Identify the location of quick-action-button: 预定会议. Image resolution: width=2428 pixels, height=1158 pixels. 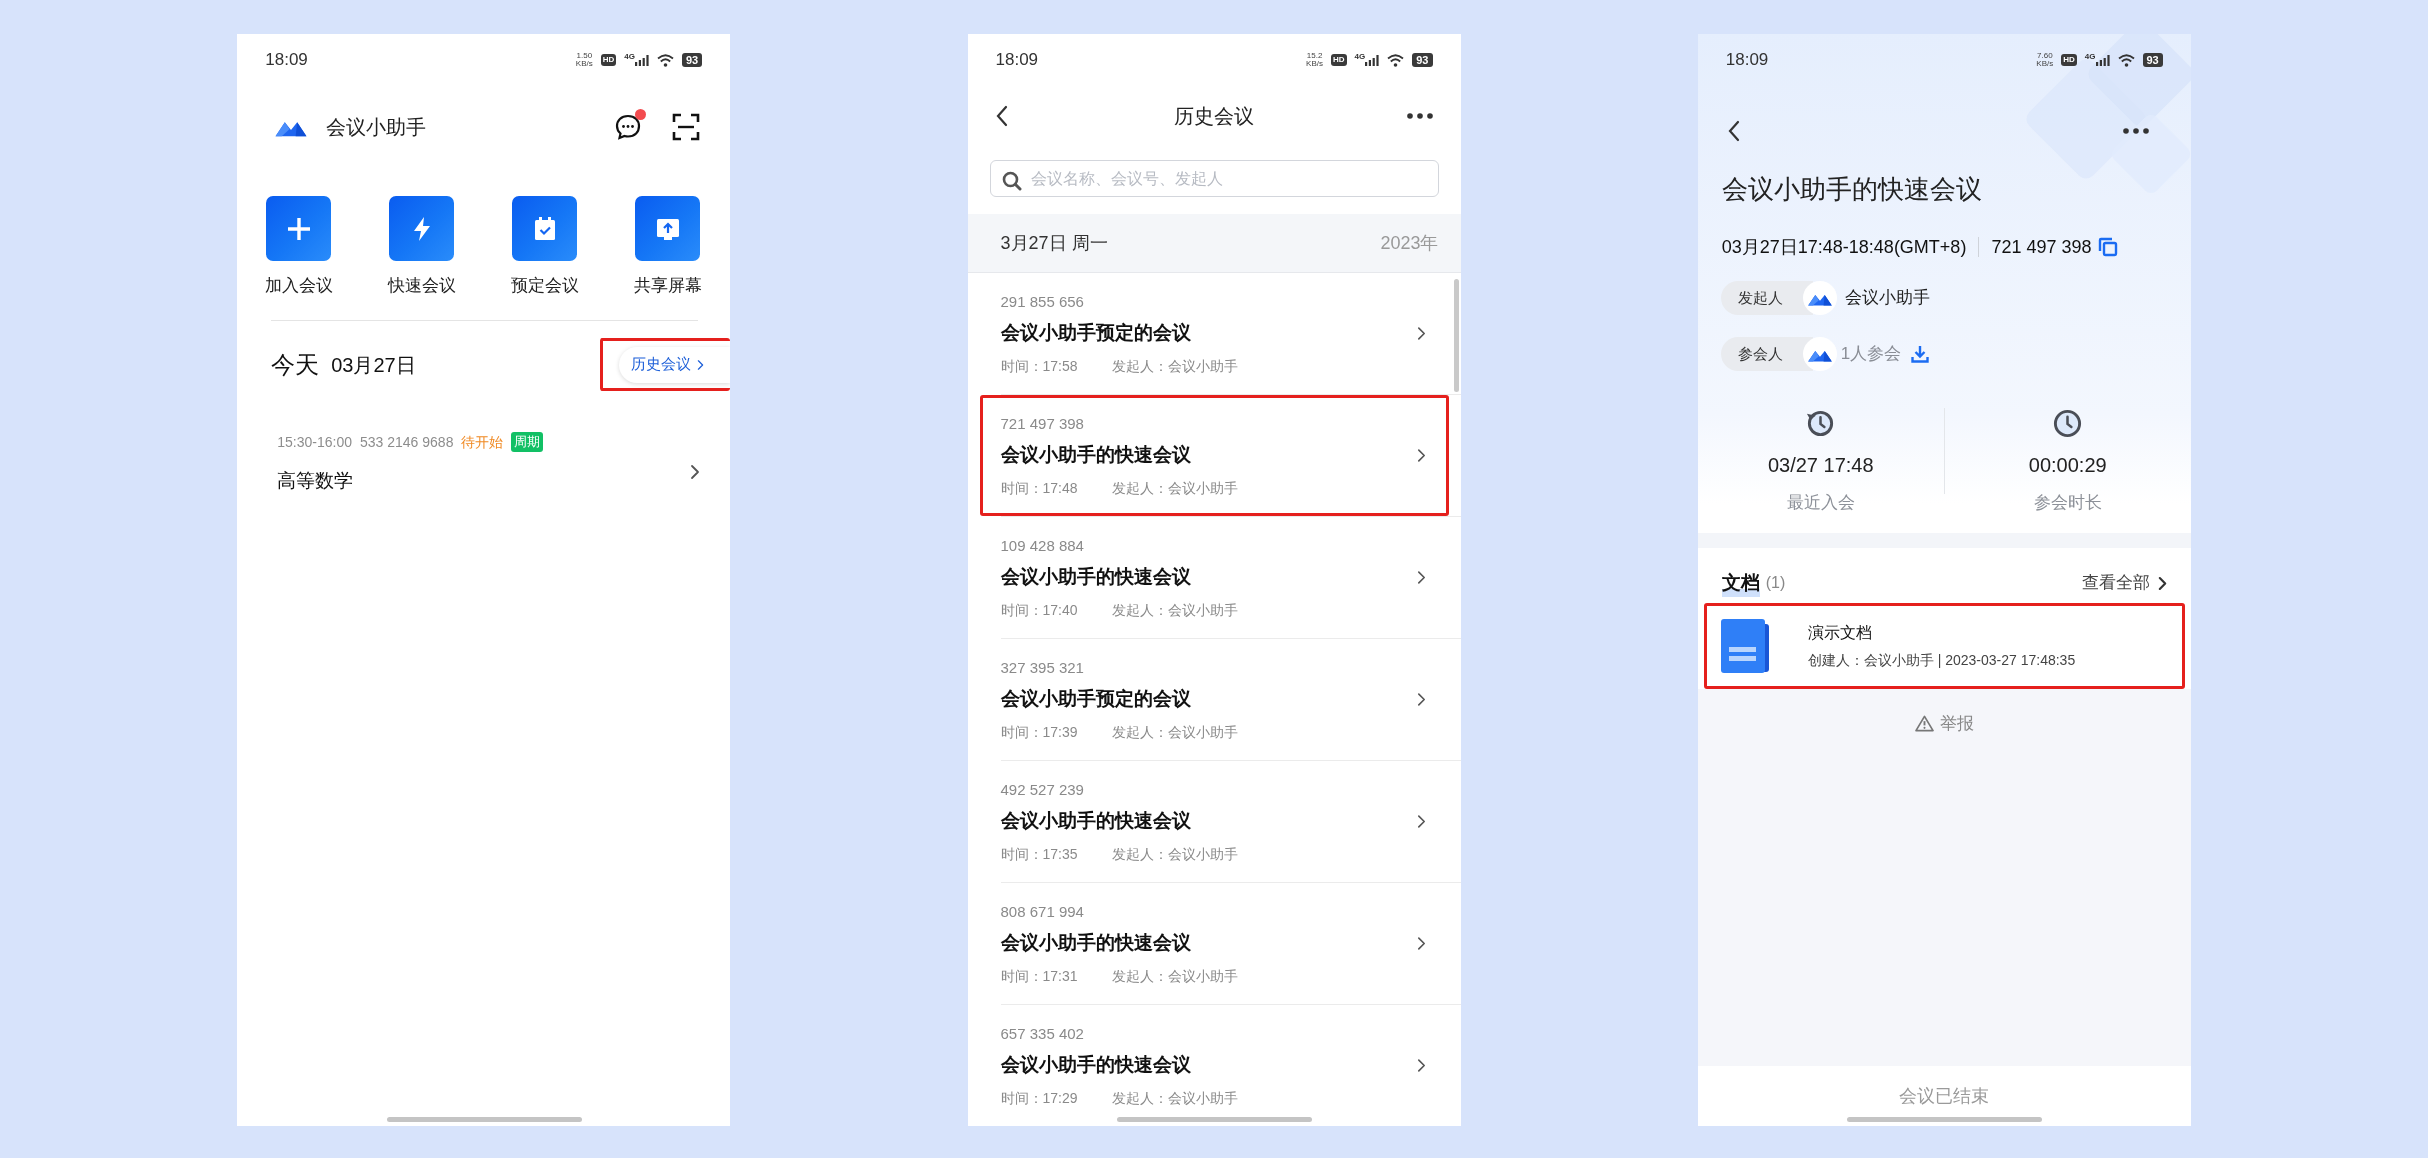
(545, 247).